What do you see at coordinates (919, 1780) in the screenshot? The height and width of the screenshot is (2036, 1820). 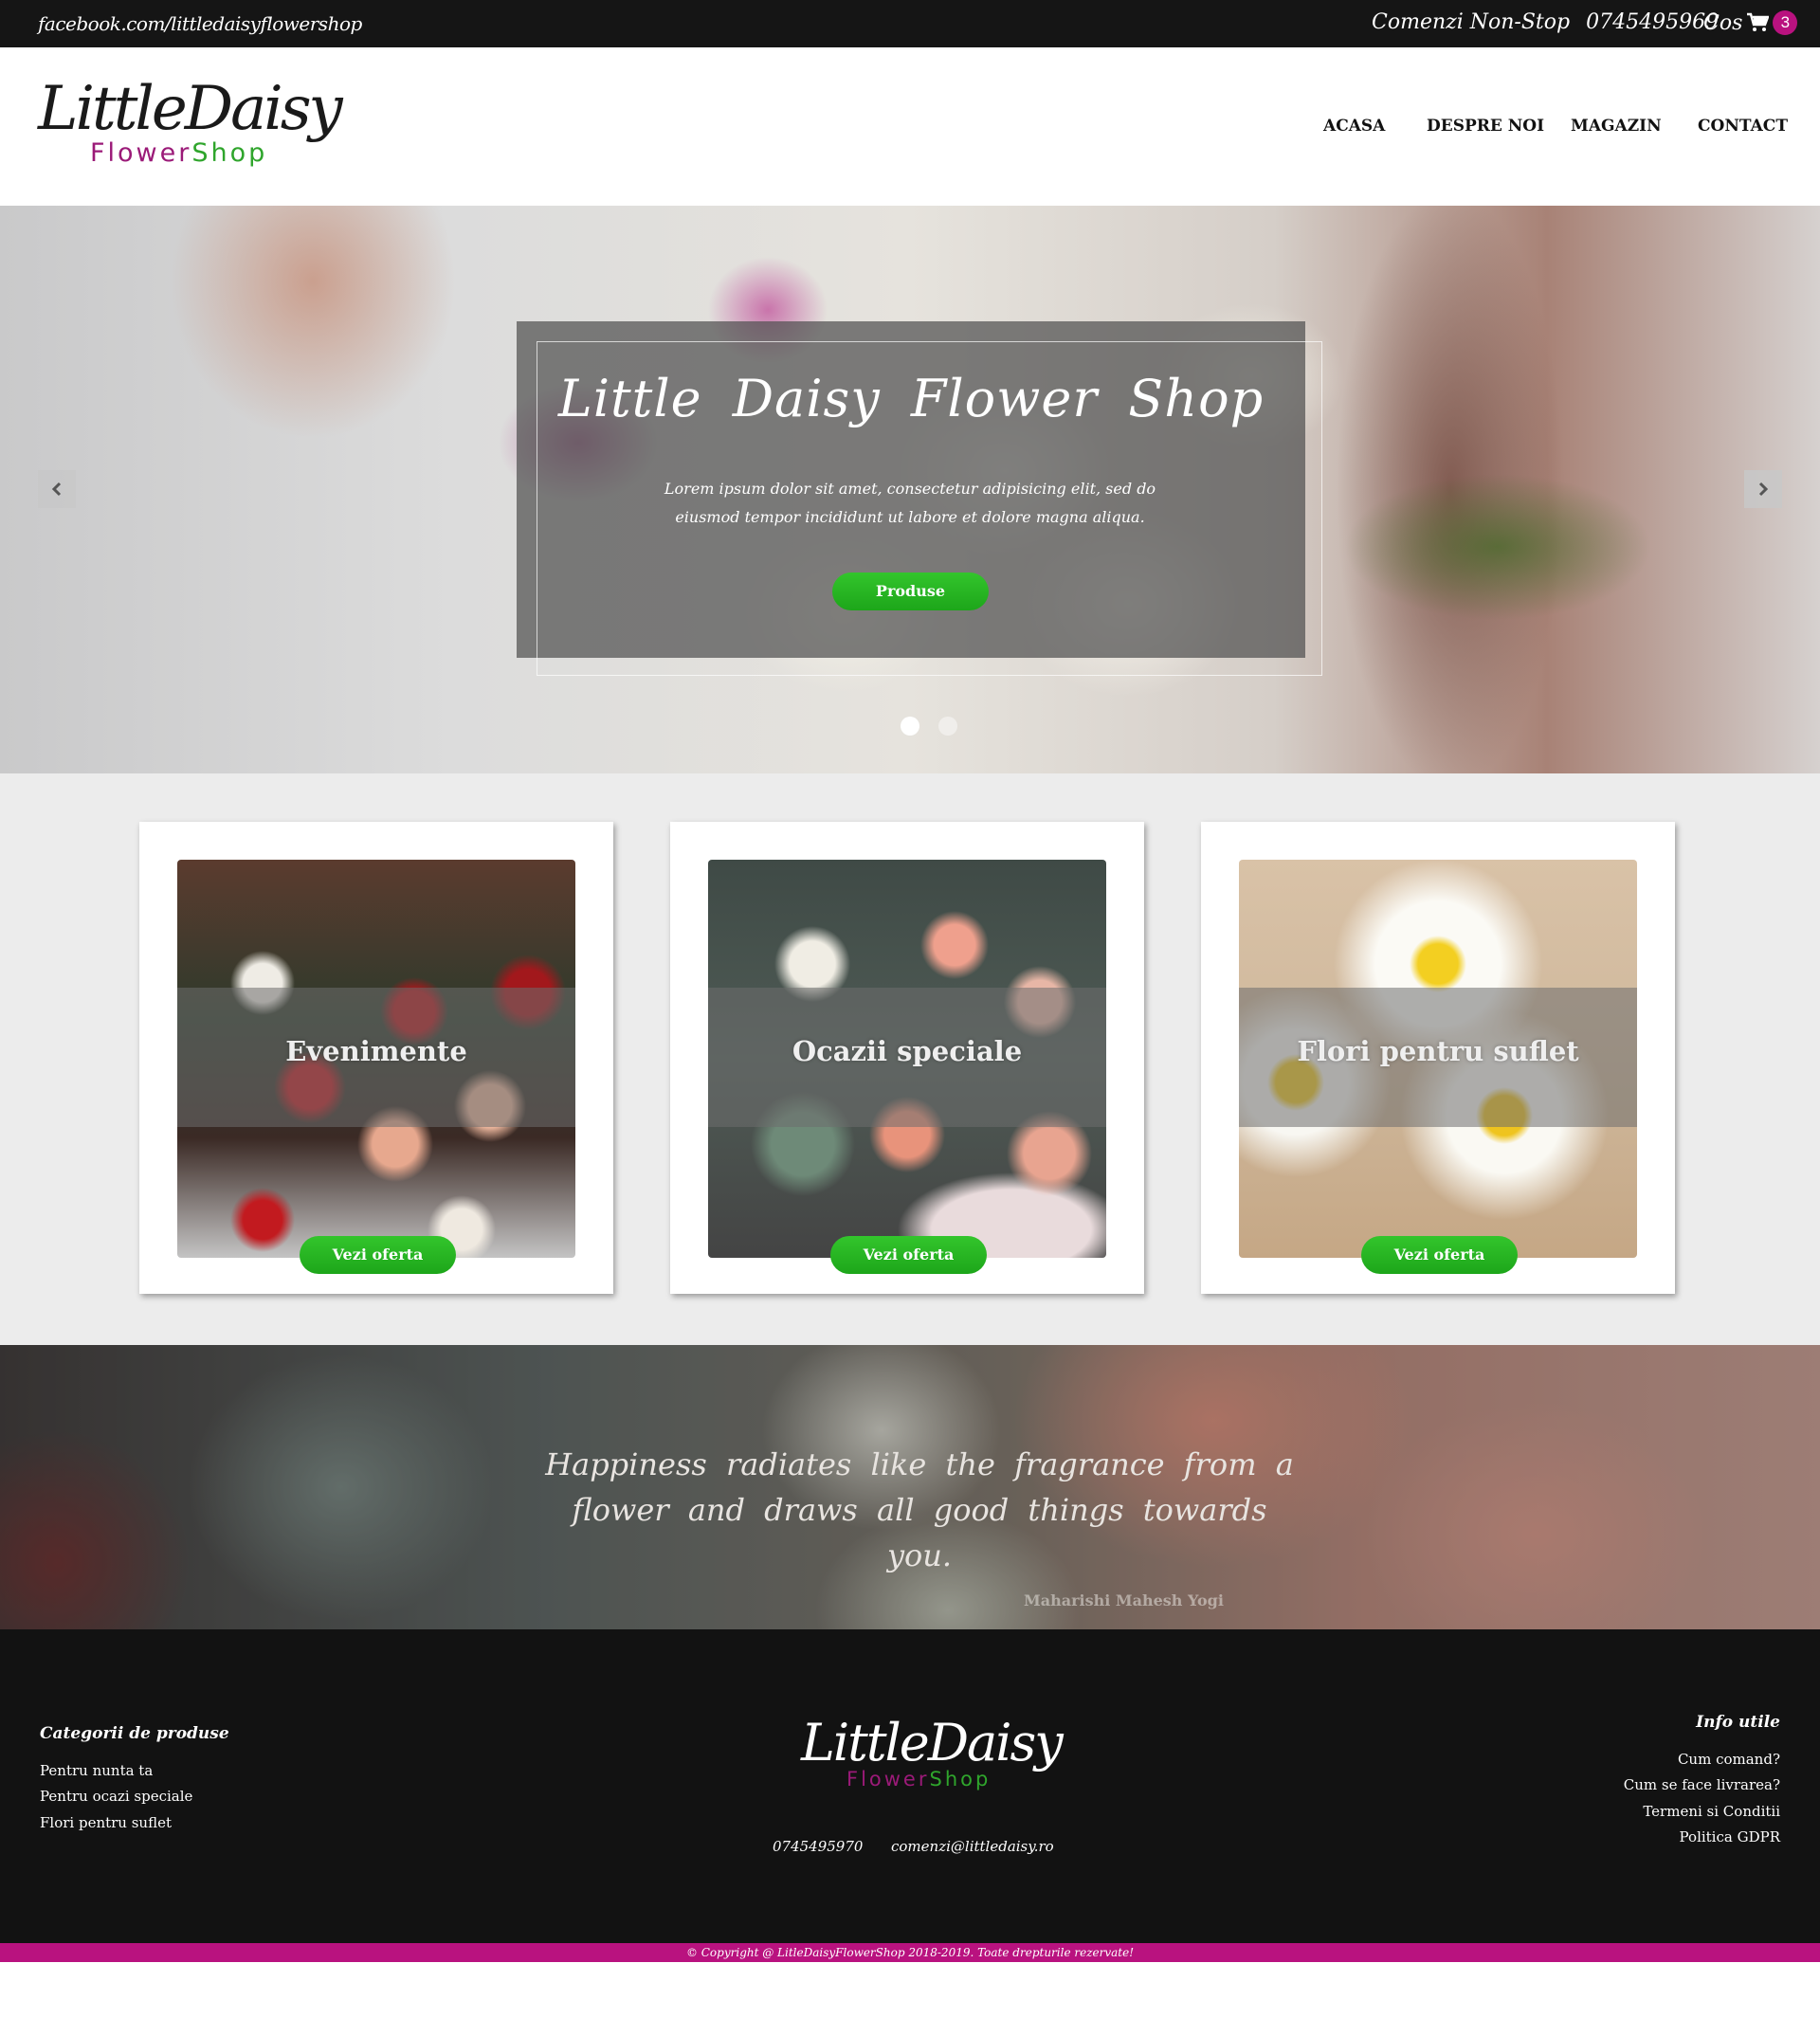 I see `footer-logo-sub: FlowerShop` at bounding box center [919, 1780].